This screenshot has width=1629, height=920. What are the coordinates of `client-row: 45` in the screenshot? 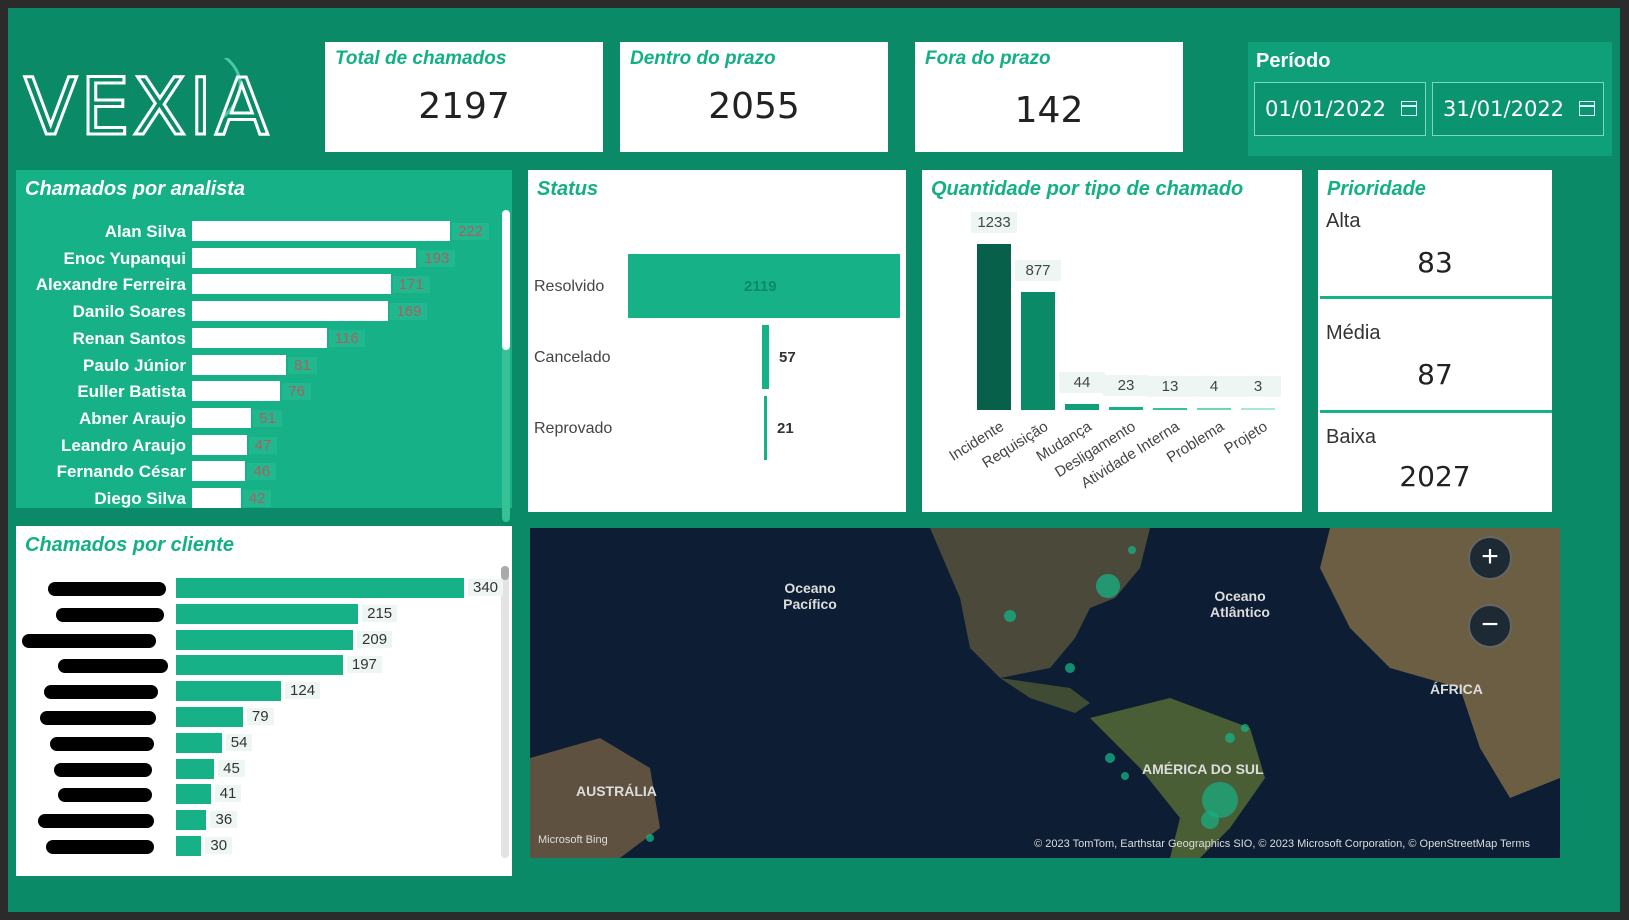 It's located at (261, 769).